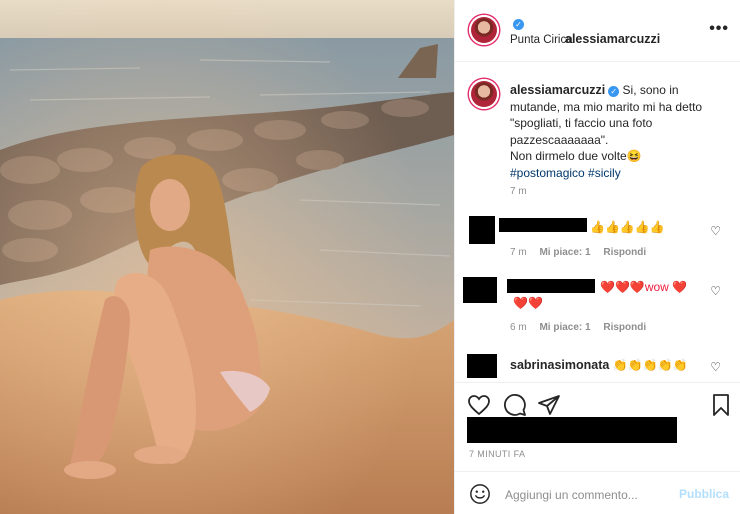 This screenshot has width=740, height=514. I want to click on comment-meta: 7 m Mi piace: 1 Rispondi, so click(583, 252).